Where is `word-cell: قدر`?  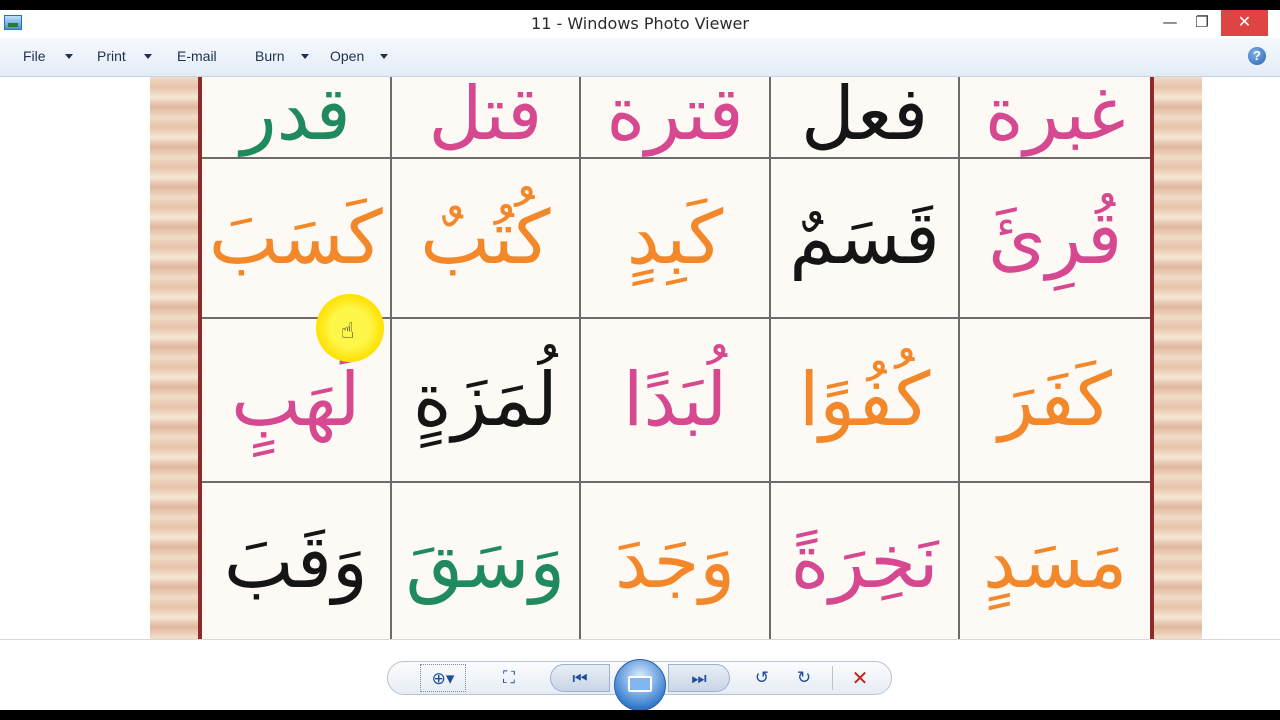 word-cell: قدر is located at coordinates (297, 118).